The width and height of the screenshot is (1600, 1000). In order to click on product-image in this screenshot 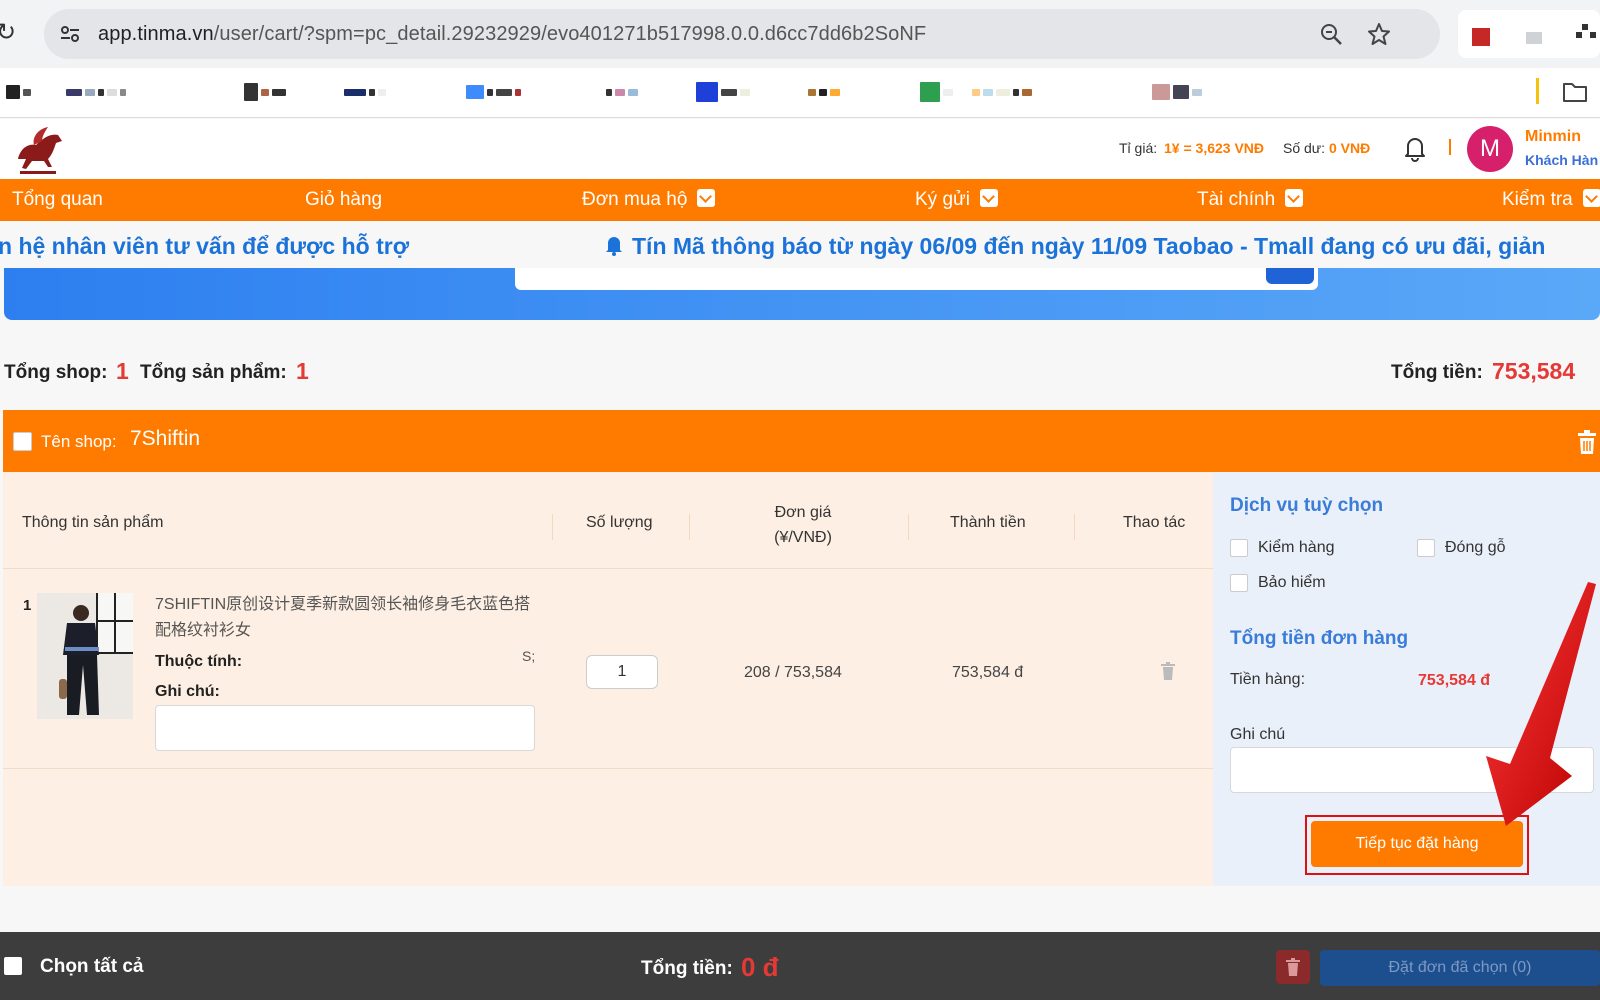, I will do `click(85, 656)`.